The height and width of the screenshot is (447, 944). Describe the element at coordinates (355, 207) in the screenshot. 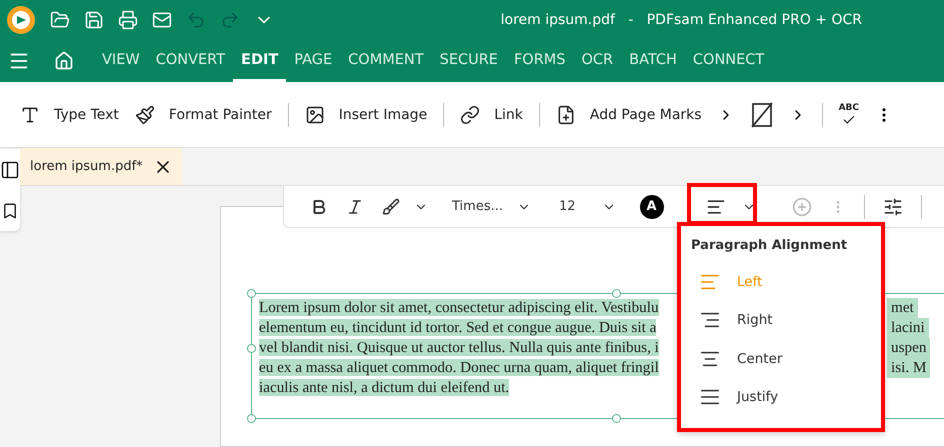

I see `italic-icon` at that location.